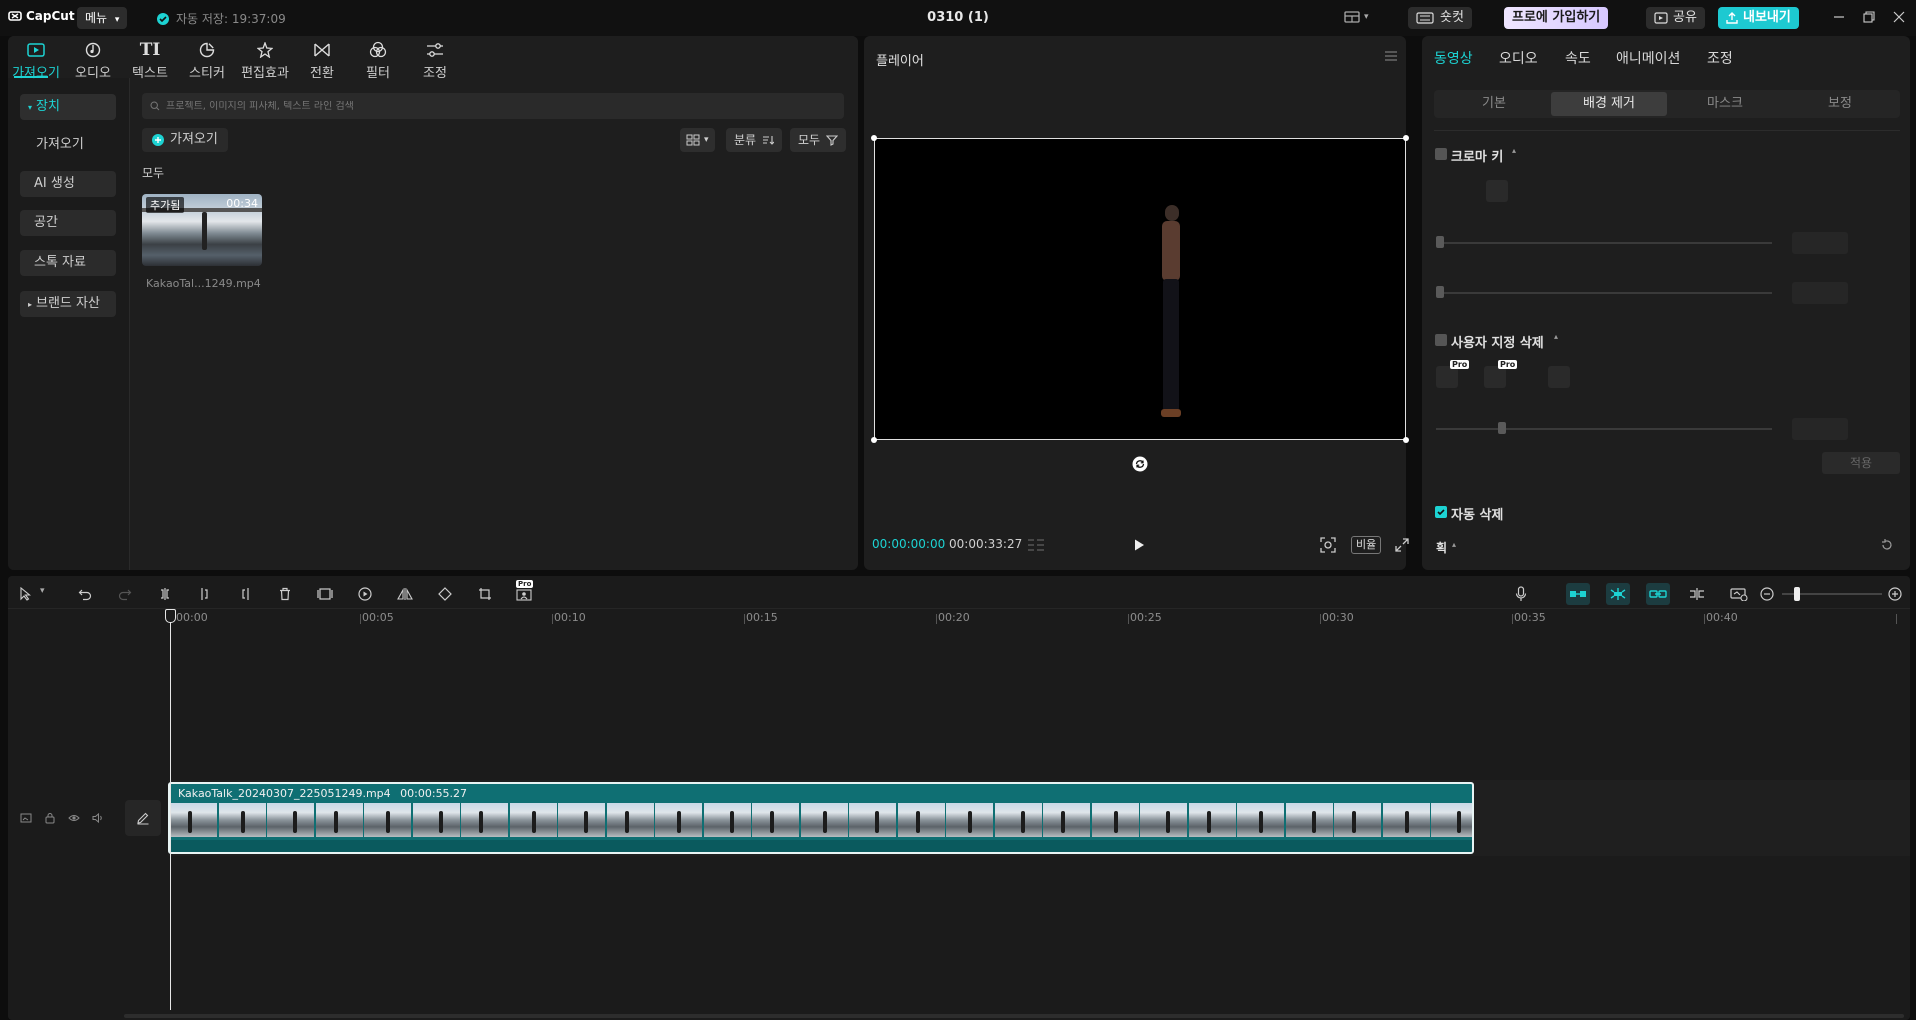  What do you see at coordinates (1767, 594) in the screenshot?
I see `zoom-out-button` at bounding box center [1767, 594].